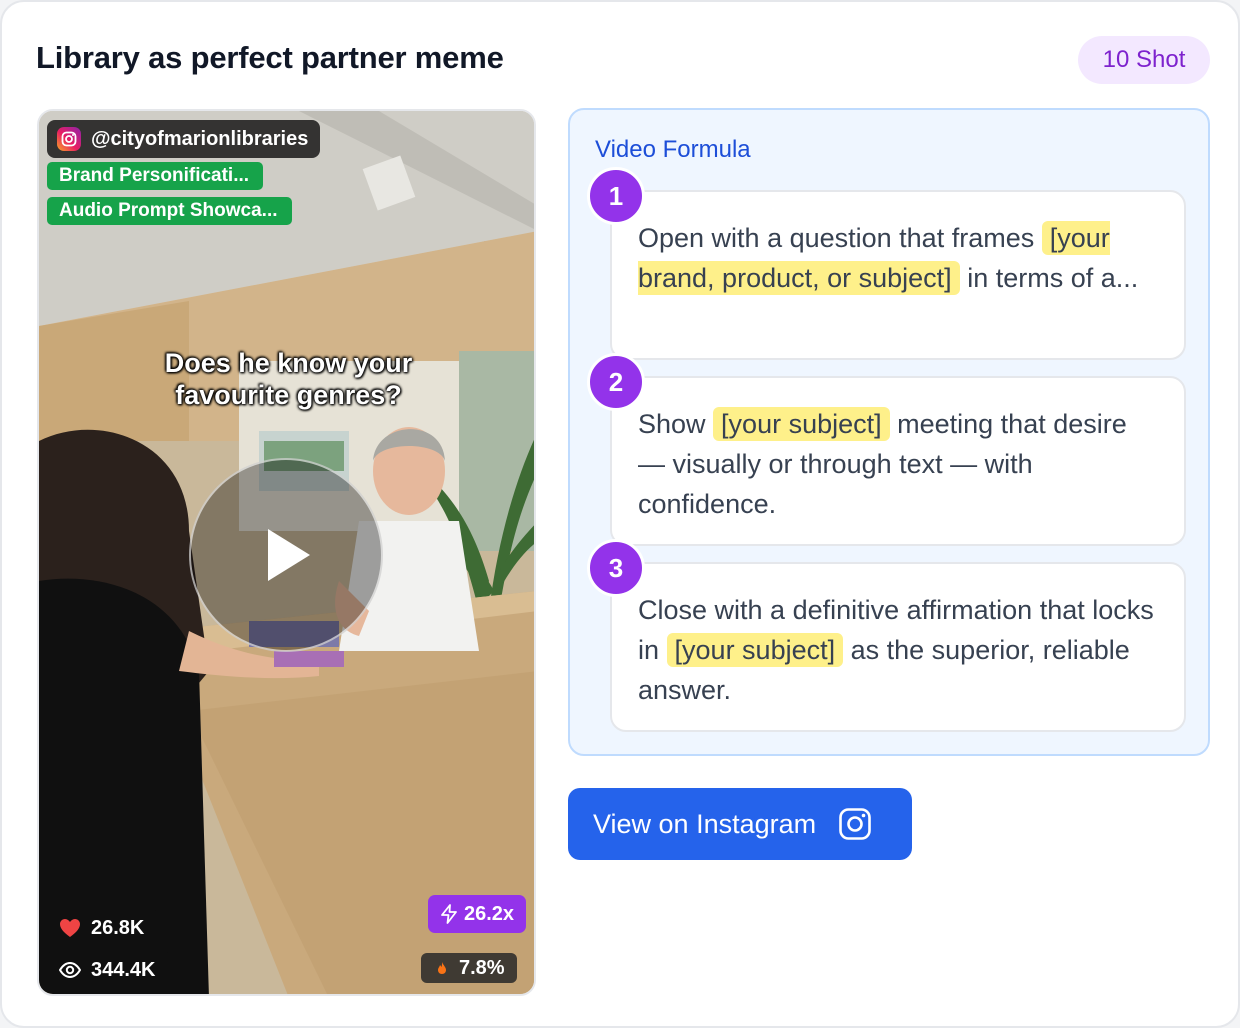  Describe the element at coordinates (676, 424) in the screenshot. I see `step-2-text: Show` at that location.